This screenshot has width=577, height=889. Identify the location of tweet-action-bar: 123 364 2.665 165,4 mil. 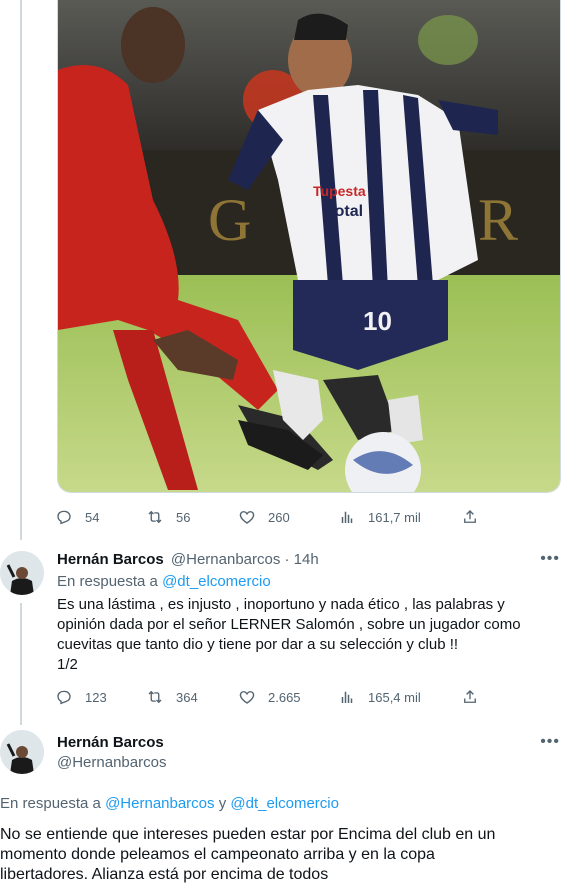
(295, 697).